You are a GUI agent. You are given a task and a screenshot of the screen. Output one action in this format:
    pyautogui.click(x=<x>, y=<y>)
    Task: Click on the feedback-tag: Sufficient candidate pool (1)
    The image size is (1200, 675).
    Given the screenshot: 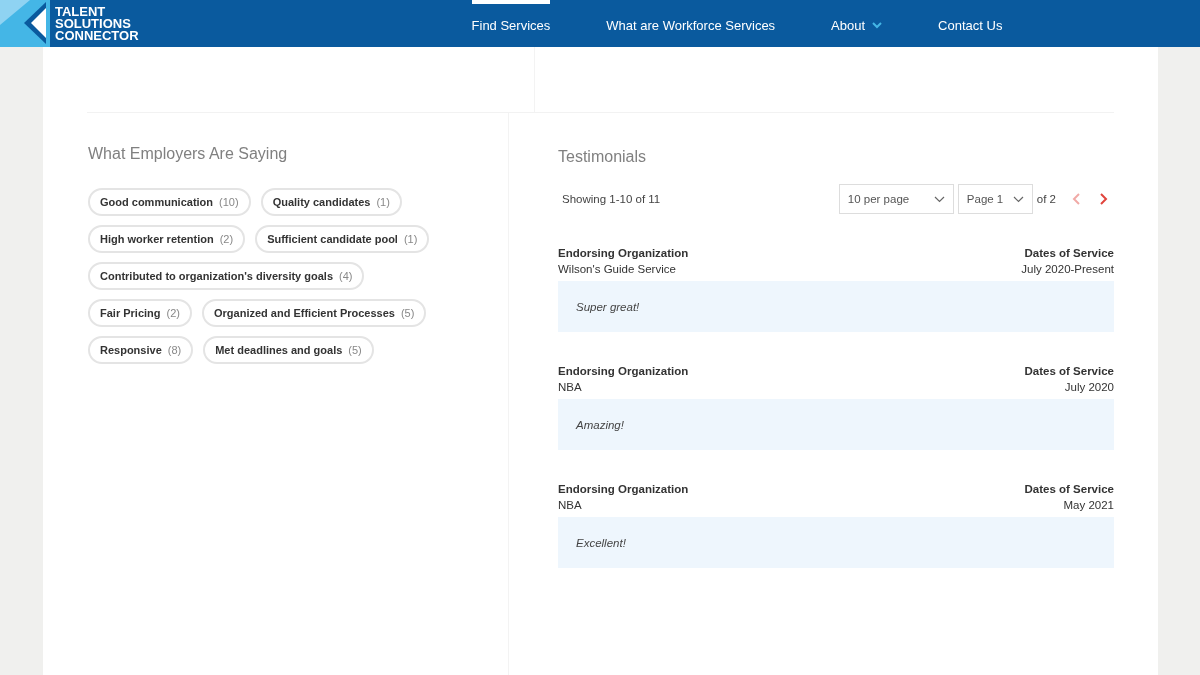 What is the action you would take?
    pyautogui.click(x=342, y=239)
    